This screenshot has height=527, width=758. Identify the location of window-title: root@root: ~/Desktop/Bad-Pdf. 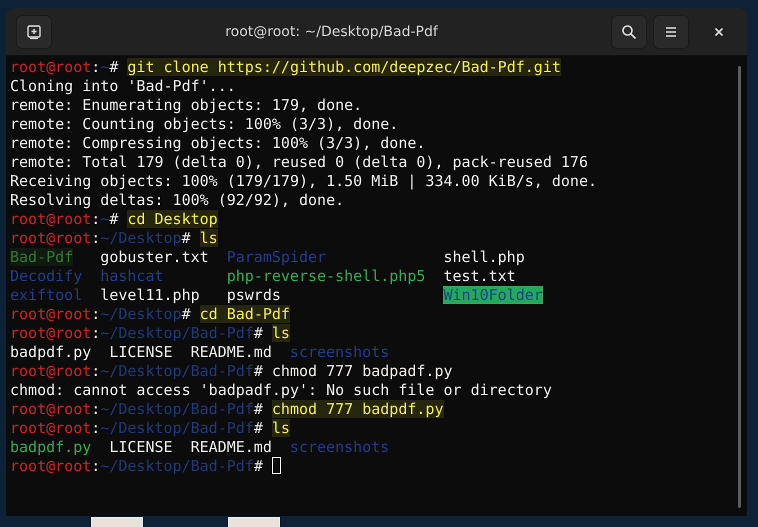
(331, 32).